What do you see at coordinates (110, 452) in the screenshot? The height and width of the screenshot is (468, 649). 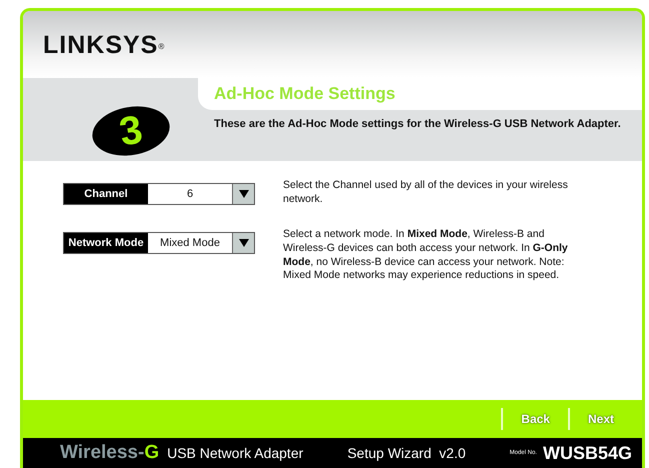 I see `product-logo: Wireless-G` at bounding box center [110, 452].